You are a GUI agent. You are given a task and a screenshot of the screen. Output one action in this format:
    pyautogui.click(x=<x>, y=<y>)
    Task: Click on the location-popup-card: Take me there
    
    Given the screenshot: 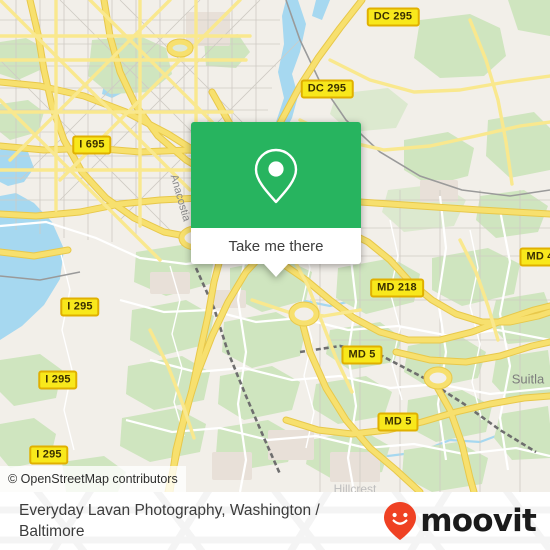 What is the action you would take?
    pyautogui.click(x=276, y=199)
    